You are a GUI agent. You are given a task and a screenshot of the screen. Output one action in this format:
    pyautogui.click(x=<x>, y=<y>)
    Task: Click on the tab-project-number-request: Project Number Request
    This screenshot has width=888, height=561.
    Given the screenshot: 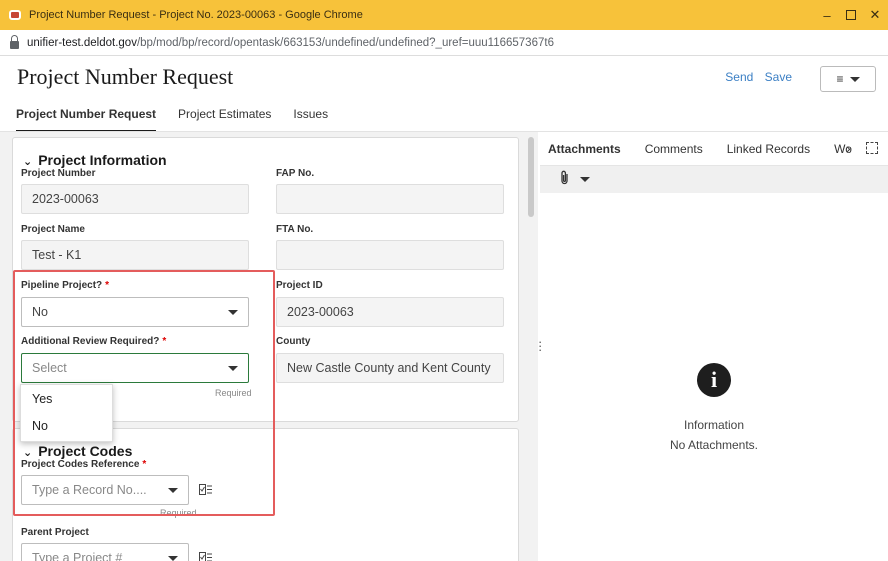 What is the action you would take?
    pyautogui.click(x=86, y=119)
    